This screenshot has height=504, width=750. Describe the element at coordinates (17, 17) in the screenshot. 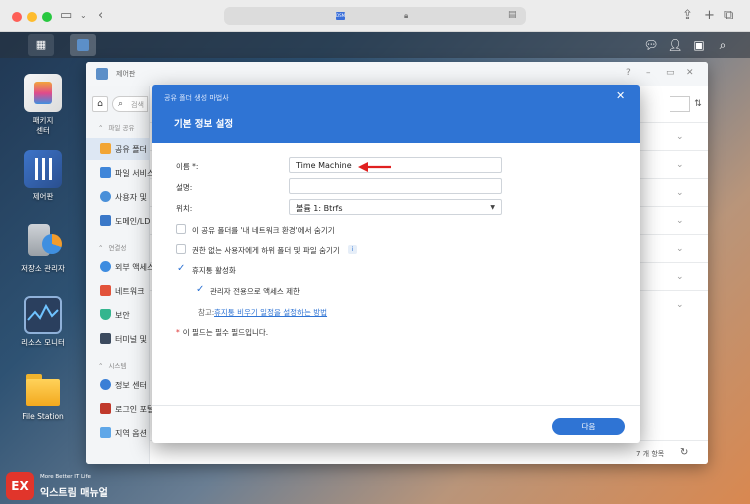

I see `close-window-icon` at that location.